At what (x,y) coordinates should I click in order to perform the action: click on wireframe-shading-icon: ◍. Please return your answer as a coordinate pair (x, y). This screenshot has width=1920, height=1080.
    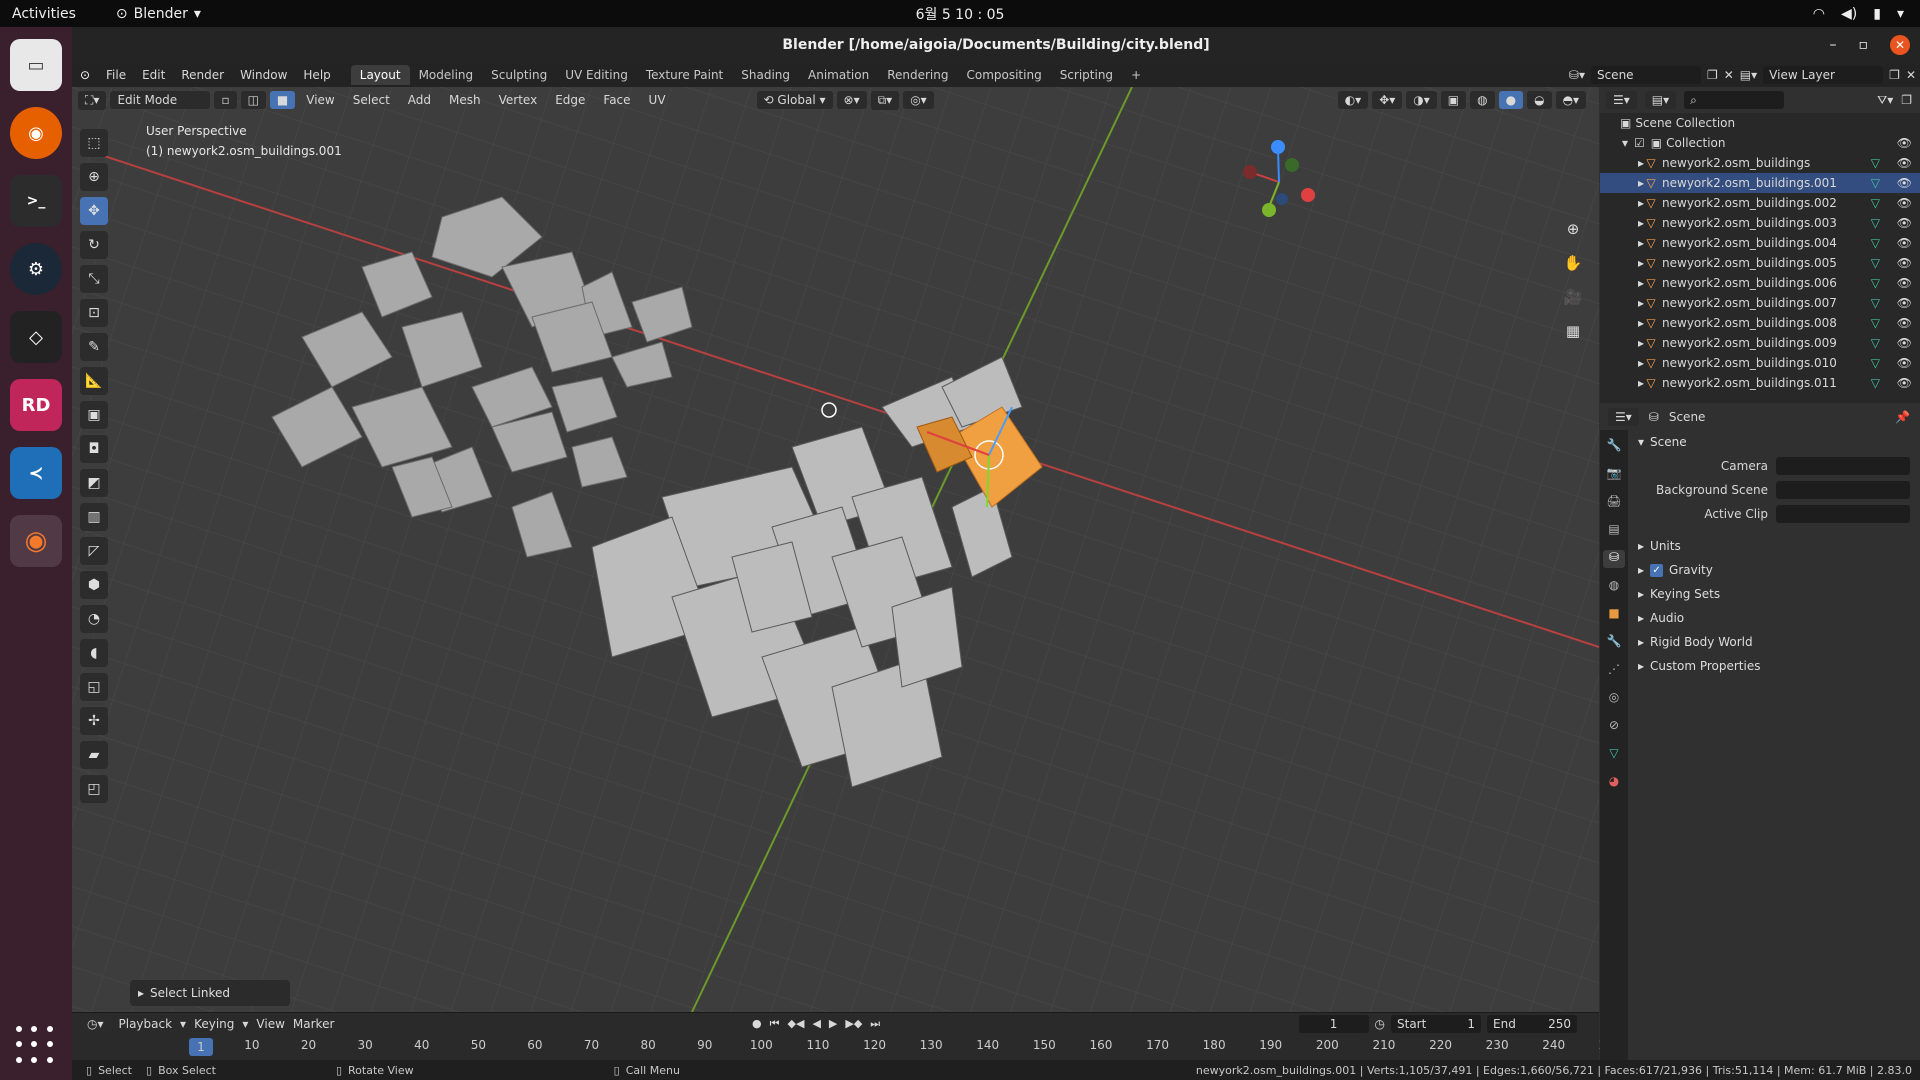
    Looking at the image, I should click on (1482, 100).